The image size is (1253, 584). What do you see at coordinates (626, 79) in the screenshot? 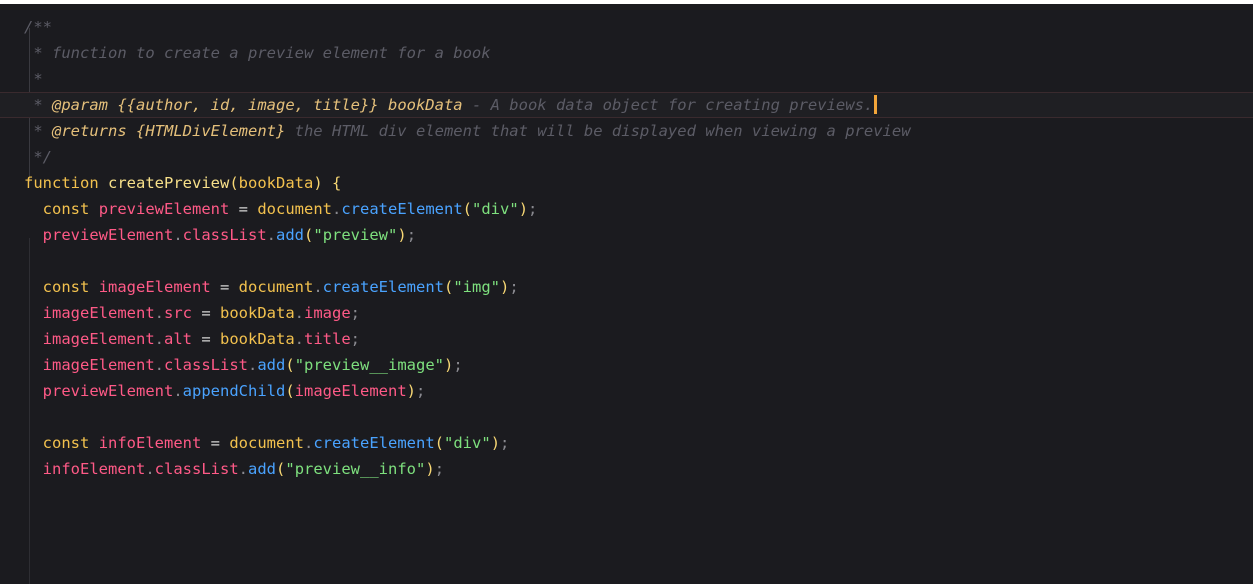
I see `code-line: *` at bounding box center [626, 79].